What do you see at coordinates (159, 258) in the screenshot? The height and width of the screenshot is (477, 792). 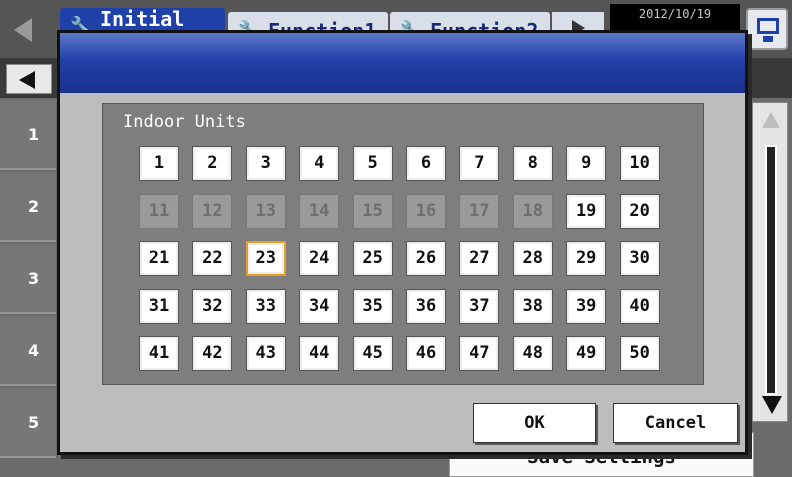 I see `unit-button: 21` at bounding box center [159, 258].